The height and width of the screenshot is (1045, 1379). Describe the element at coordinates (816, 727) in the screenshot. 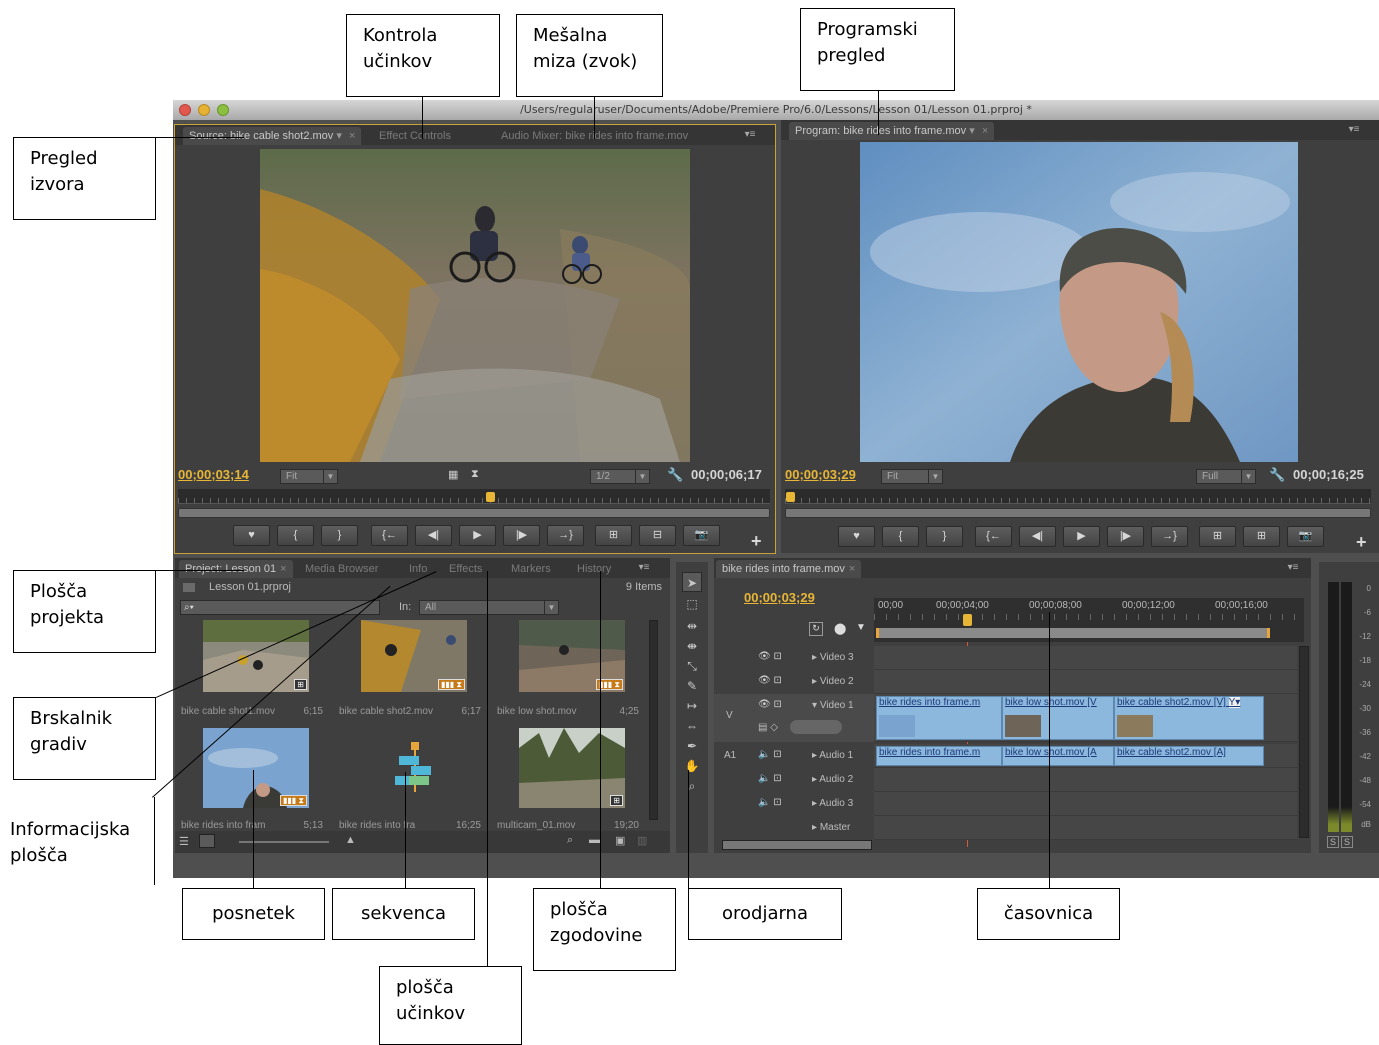

I see `keyframe-dropdown` at that location.